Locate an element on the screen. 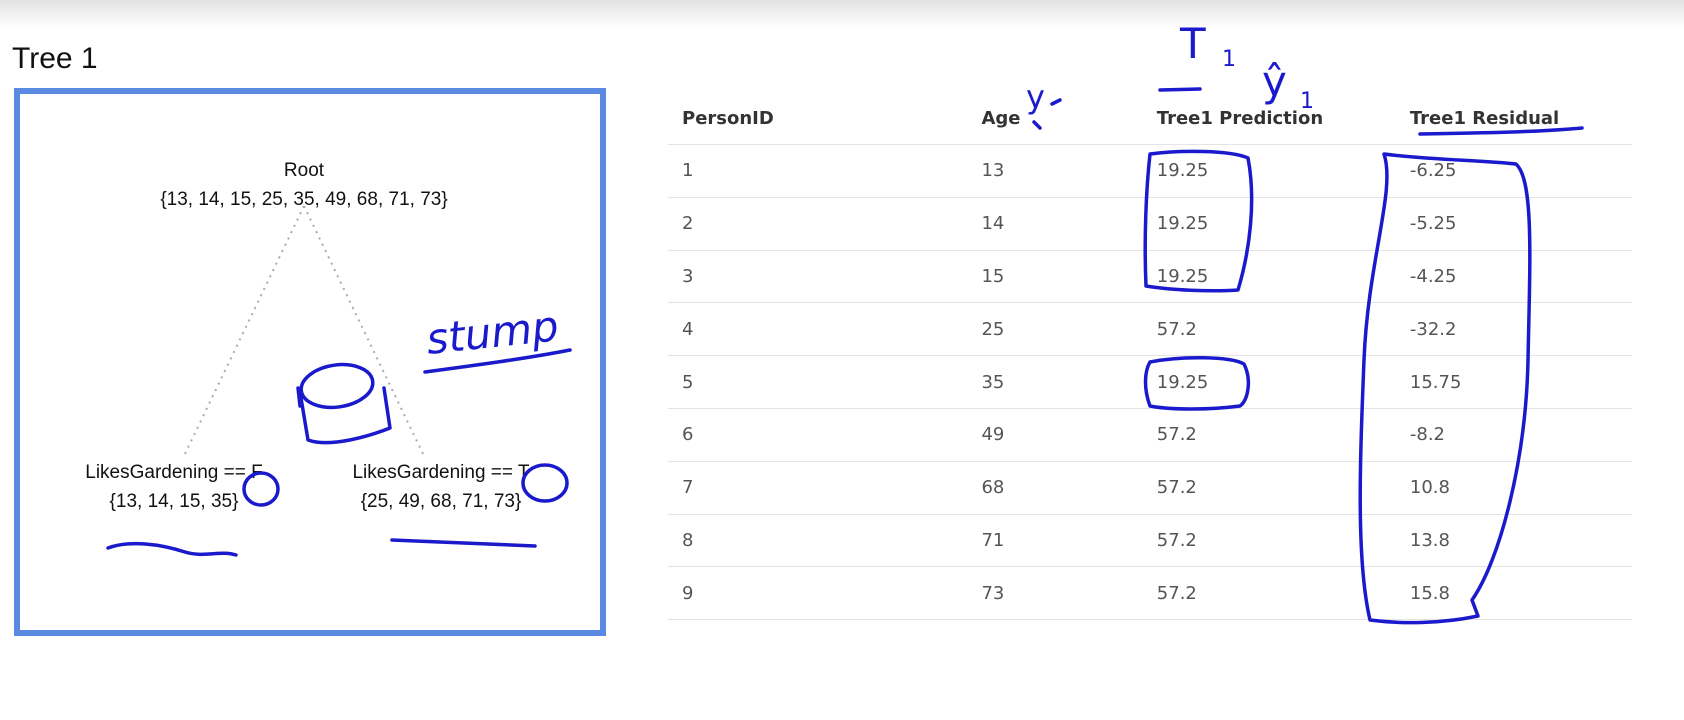  right-leaf-values: {25, 49, 68, 71, 73} is located at coordinates (441, 501).